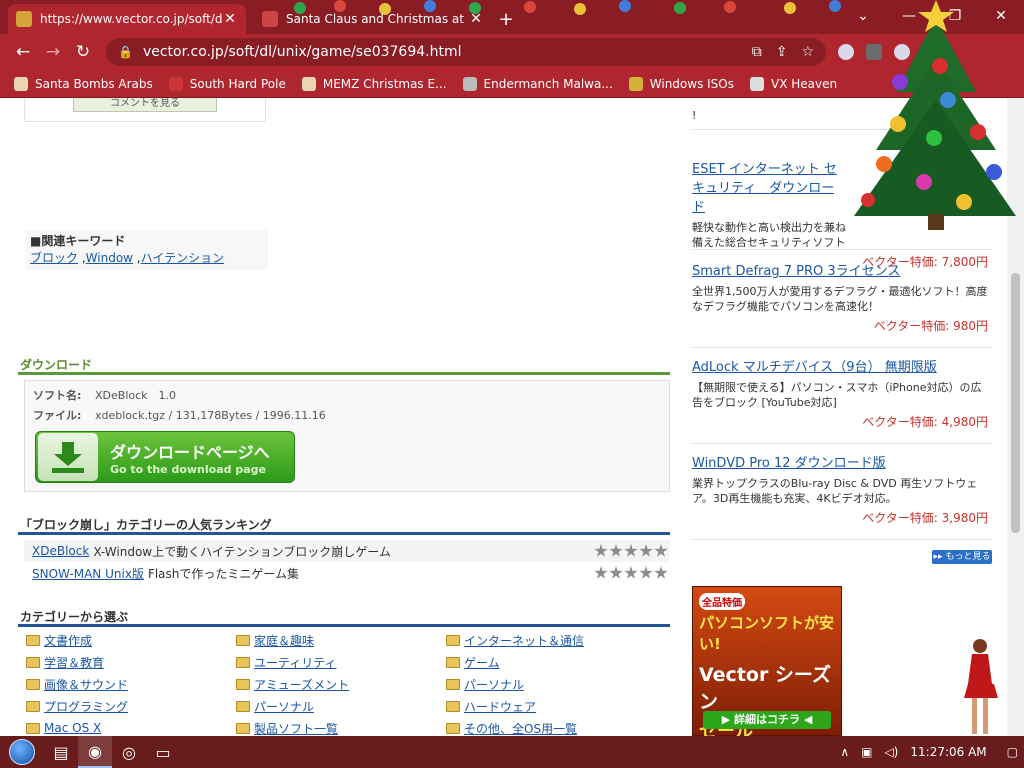  What do you see at coordinates (131, 19) in the screenshot?
I see `tab-title: https://www.vector.co.jp/soft/dl/` at bounding box center [131, 19].